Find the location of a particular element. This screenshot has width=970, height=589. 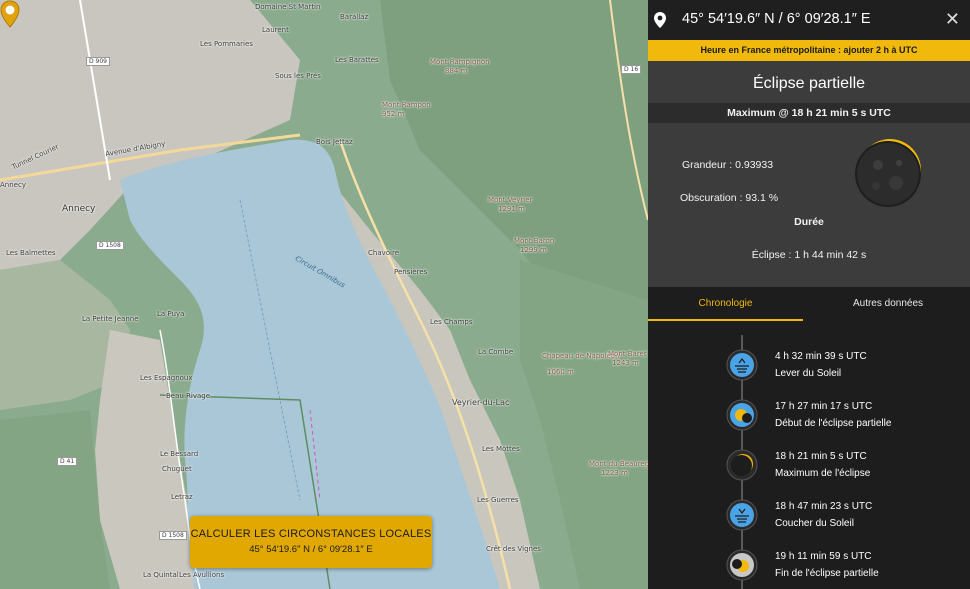

map-label-chuguet: Chuguet is located at coordinates (177, 469).